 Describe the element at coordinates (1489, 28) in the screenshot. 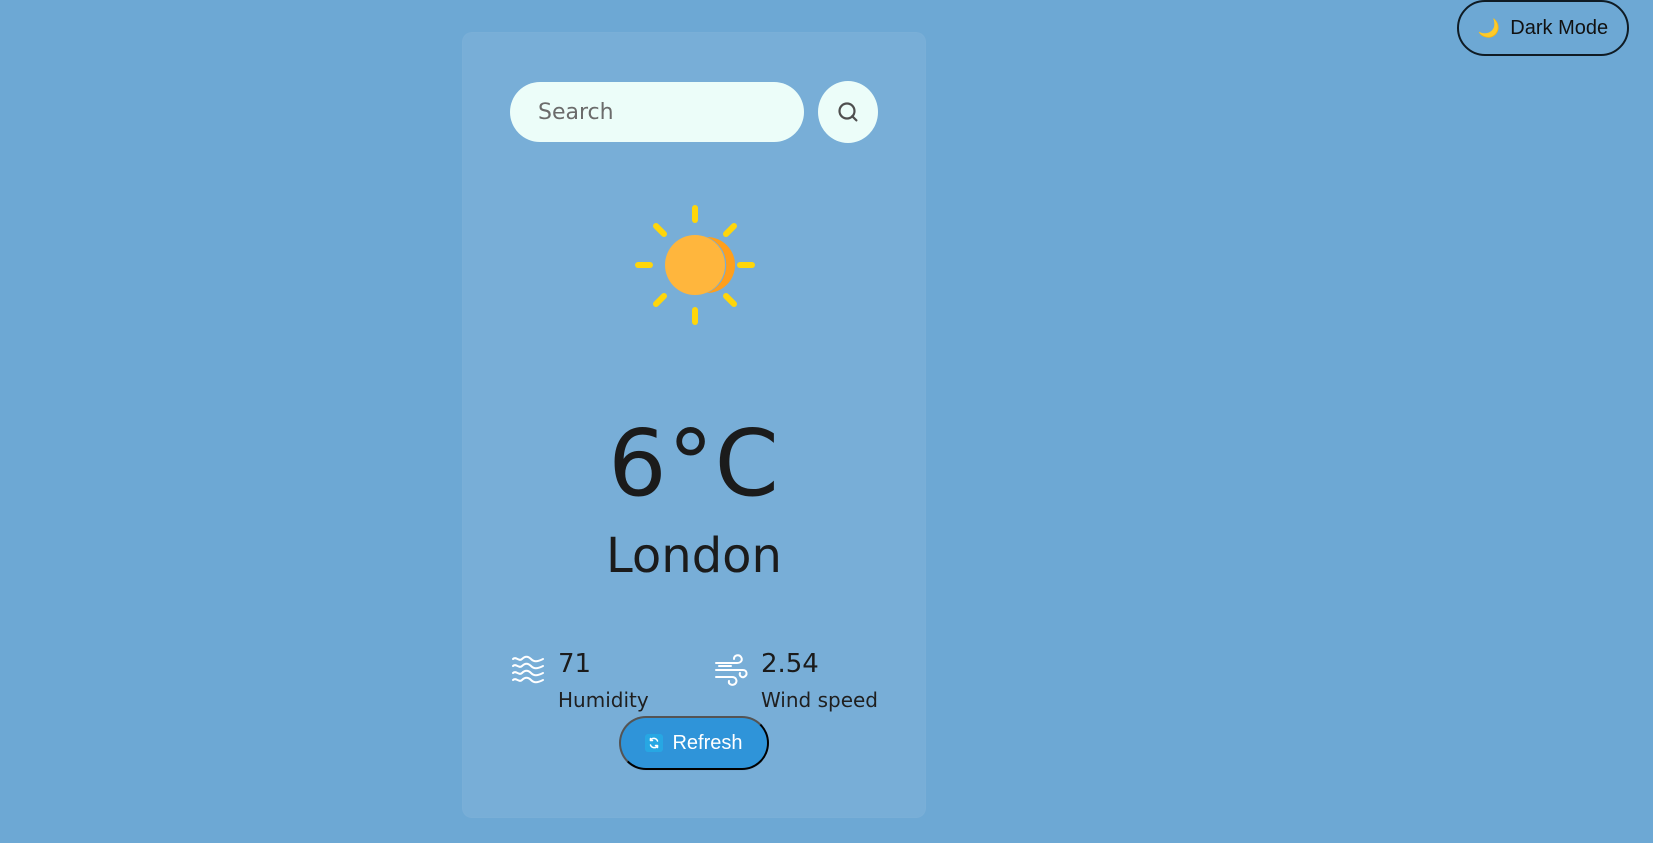

I see `moon-icon: 🌙` at that location.